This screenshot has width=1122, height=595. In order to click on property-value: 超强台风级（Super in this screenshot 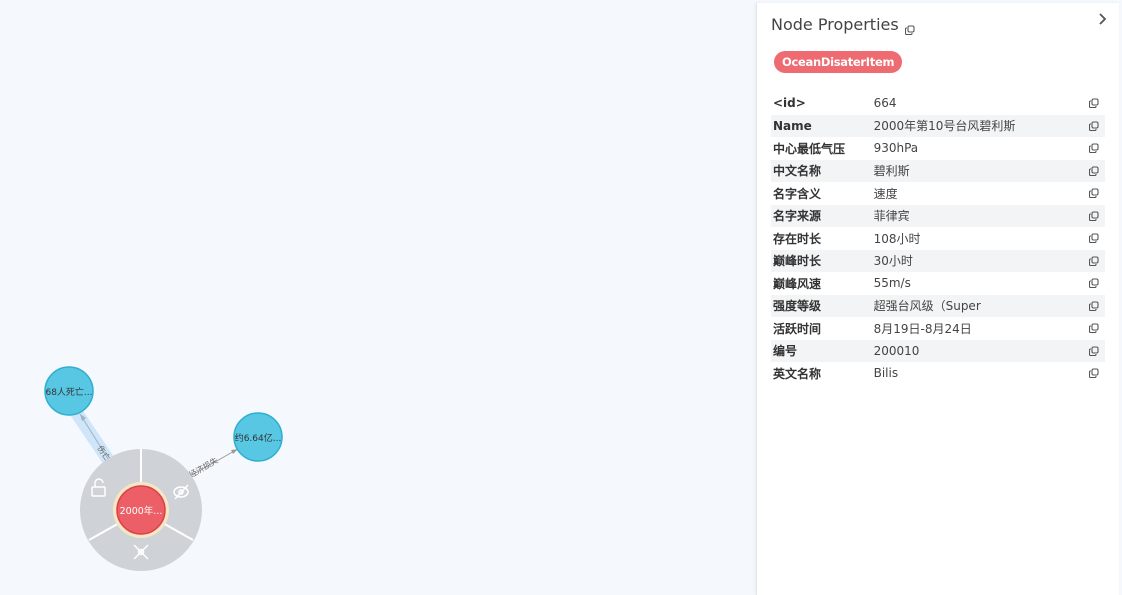, I will do `click(974, 305)`.